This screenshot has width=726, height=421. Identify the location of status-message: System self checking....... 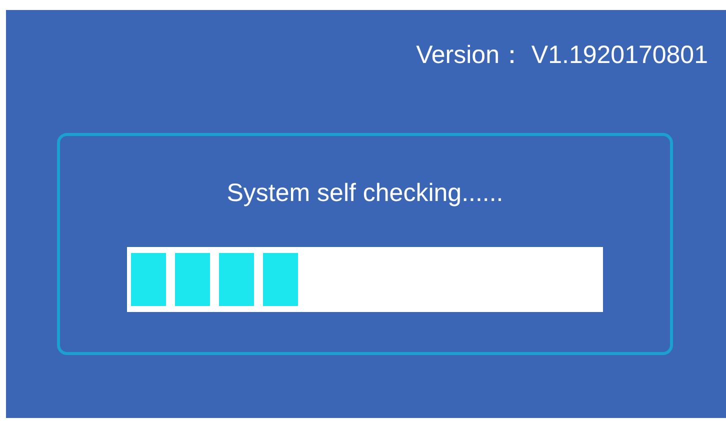
(365, 193).